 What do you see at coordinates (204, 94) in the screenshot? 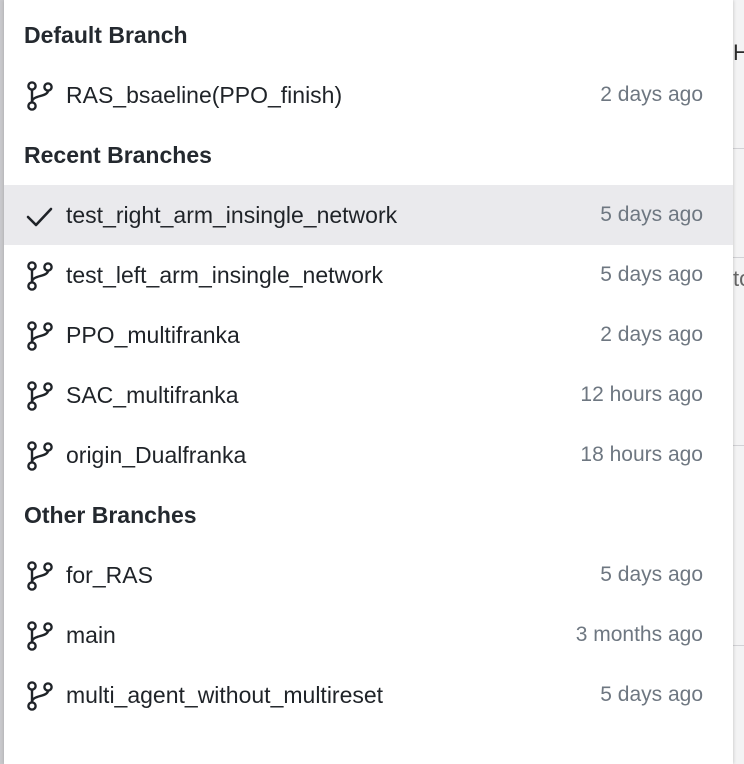
I see `branch-name: RAS_bsaeline(PPO_finish)` at bounding box center [204, 94].